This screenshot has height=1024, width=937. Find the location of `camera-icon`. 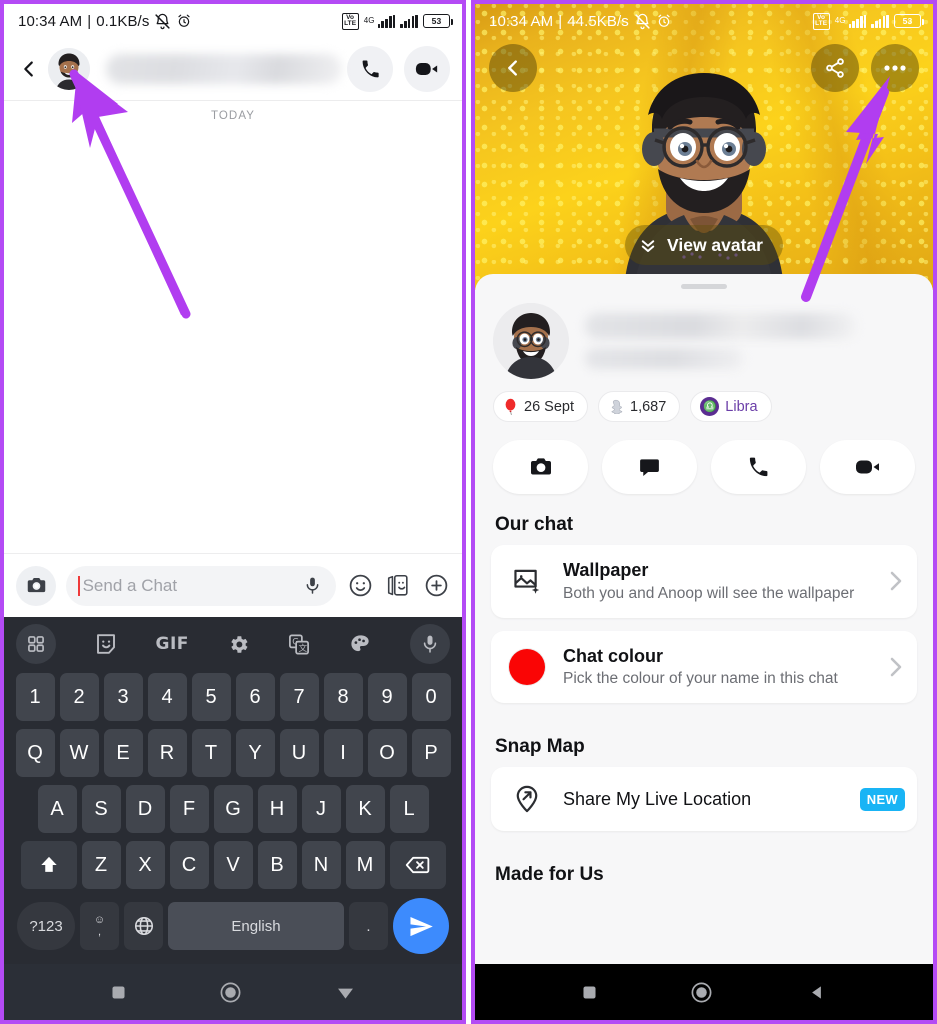

camera-icon is located at coordinates (36, 585).